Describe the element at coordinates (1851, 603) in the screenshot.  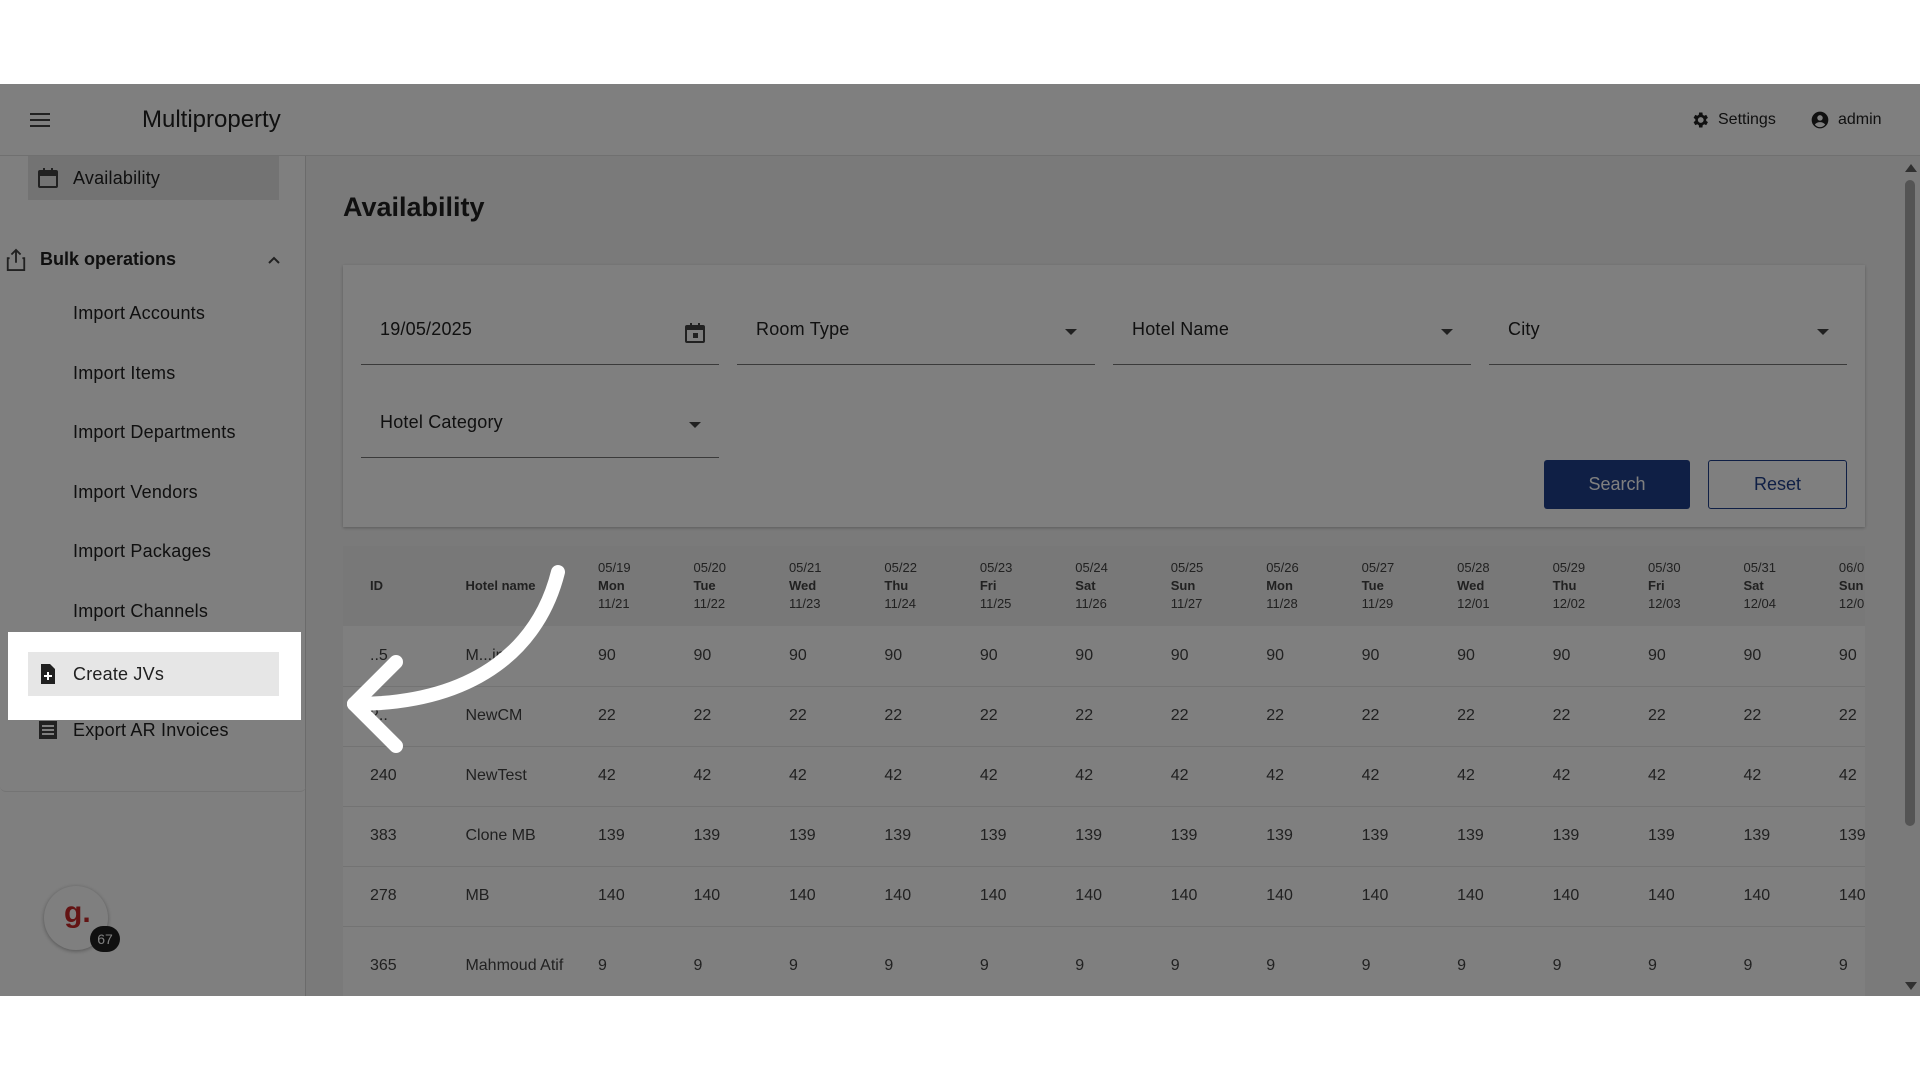
I see `date-header-part: 12/05` at that location.